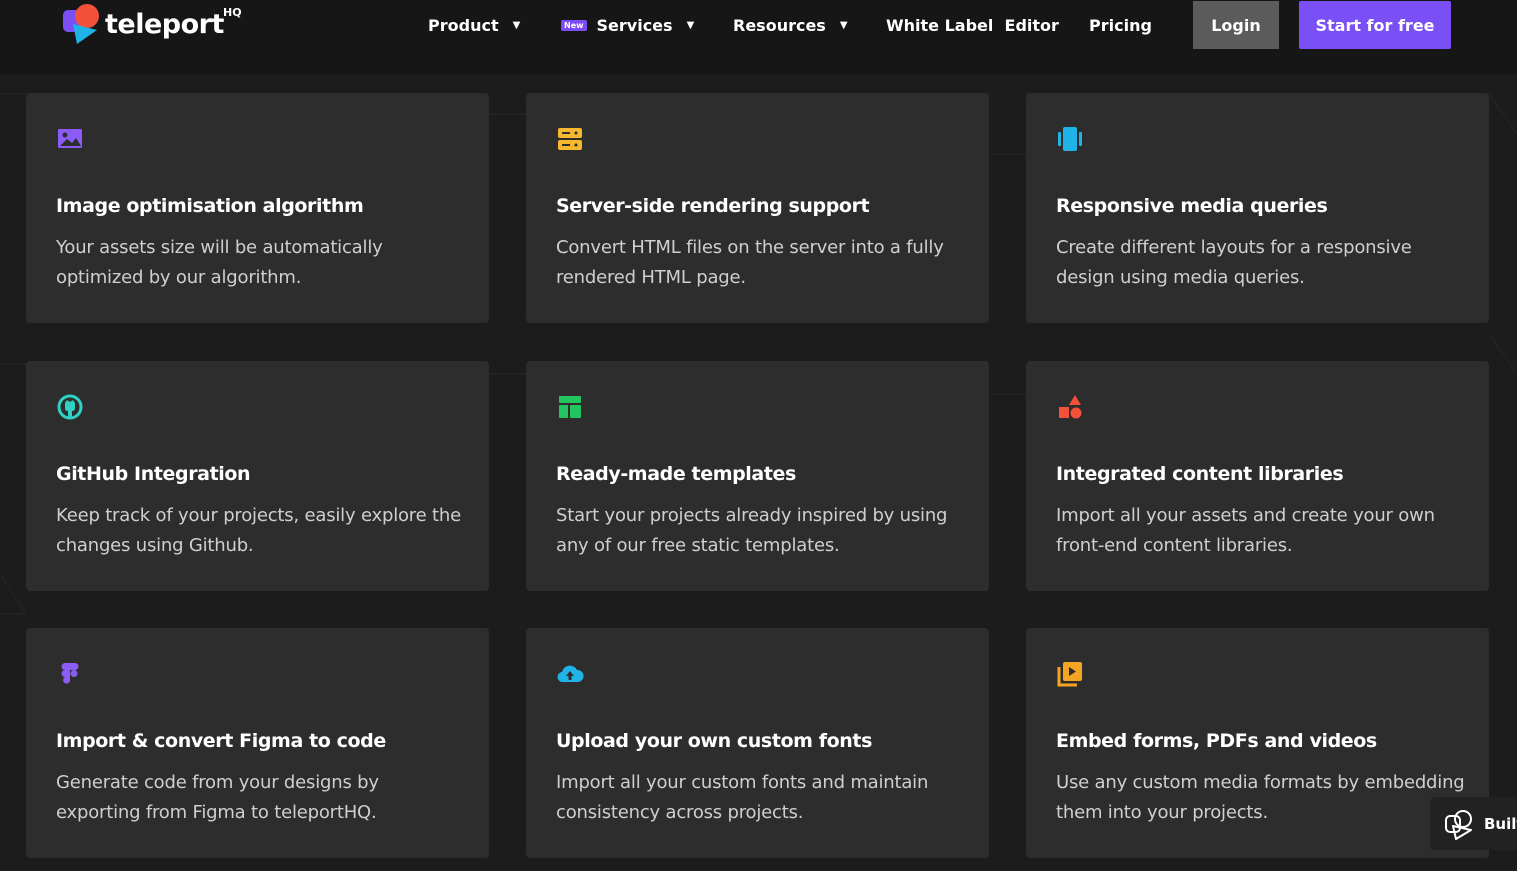  Describe the element at coordinates (232, 12) in the screenshot. I see `brand-suffix: HQ` at that location.